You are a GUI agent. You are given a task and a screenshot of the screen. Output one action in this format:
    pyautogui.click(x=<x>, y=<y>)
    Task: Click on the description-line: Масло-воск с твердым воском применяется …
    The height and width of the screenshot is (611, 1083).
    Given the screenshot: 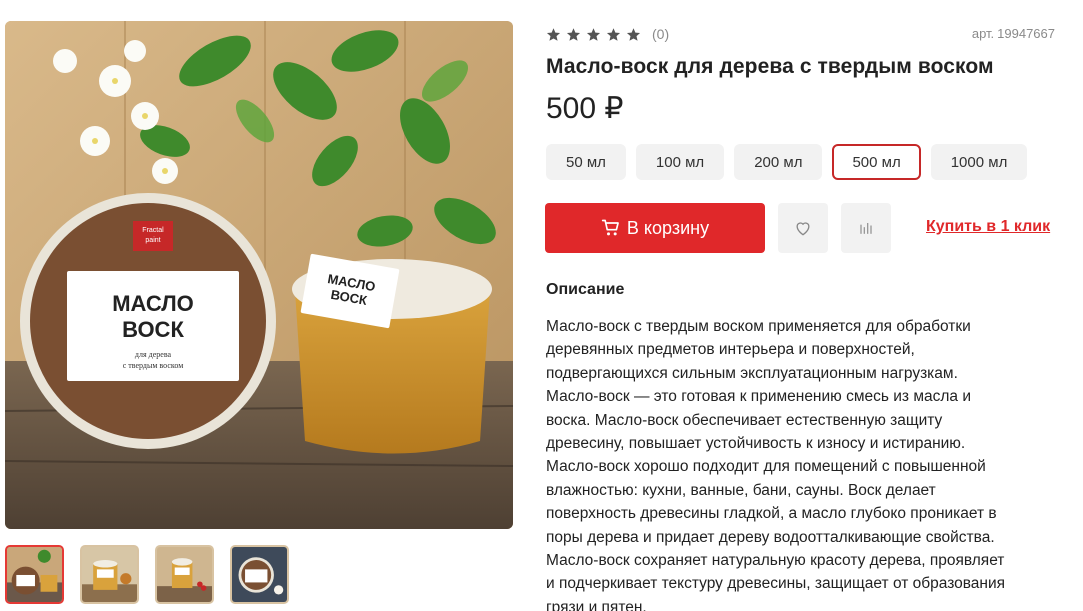 What is the action you would take?
    pyautogui.click(x=758, y=326)
    